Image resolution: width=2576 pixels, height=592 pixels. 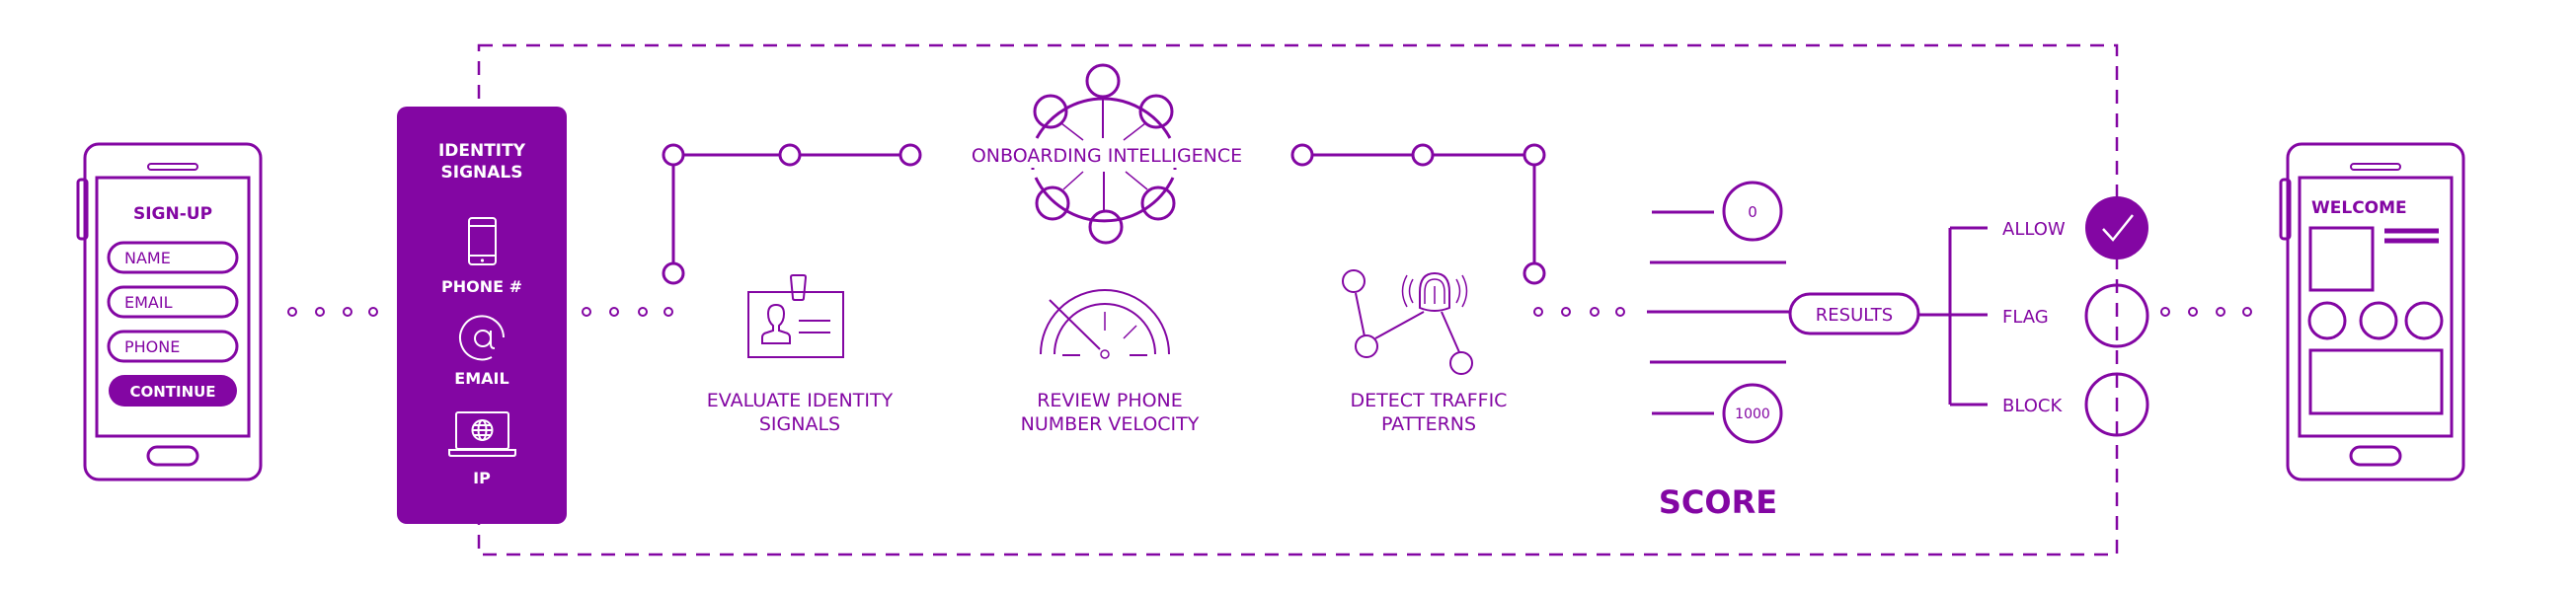 I want to click on step-evaluate-line1: EVALUATE IDENTITY, so click(x=800, y=401).